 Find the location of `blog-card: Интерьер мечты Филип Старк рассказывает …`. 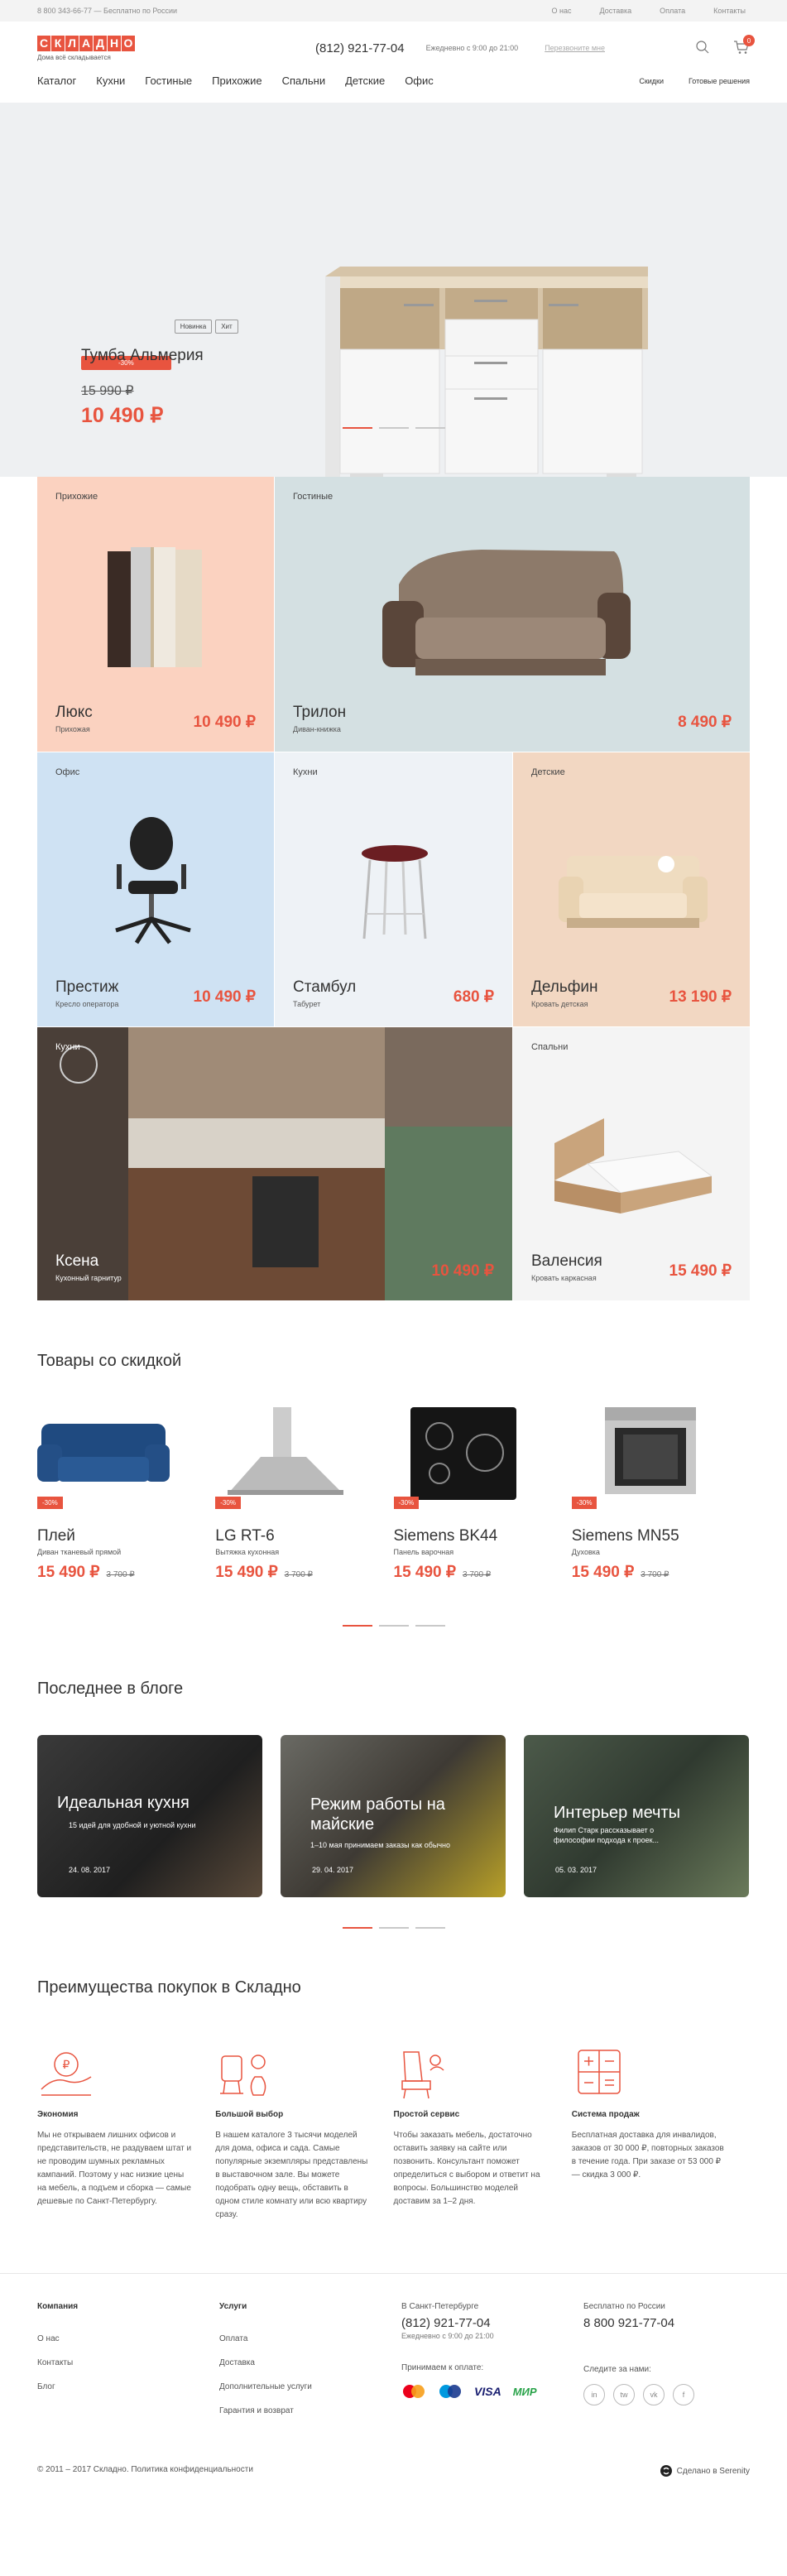

blog-card: Интерьер мечты Филип Старк рассказывает … is located at coordinates (636, 1816).